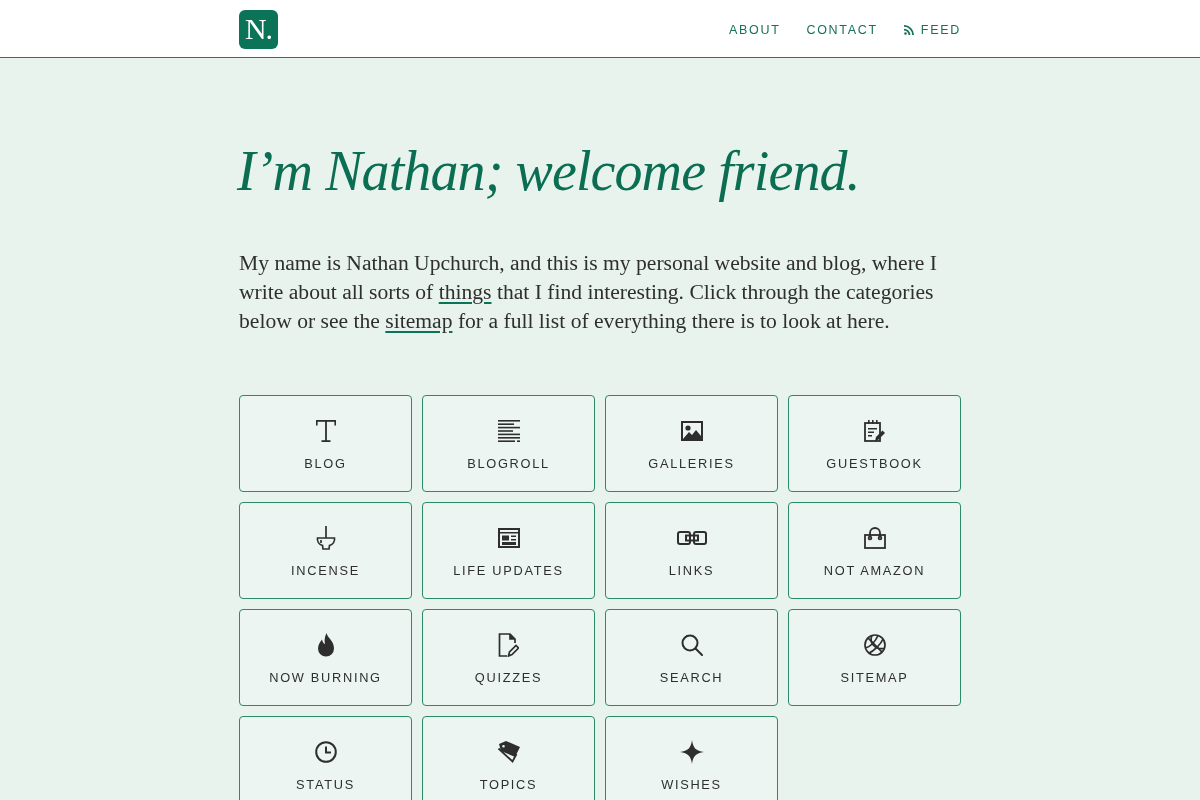 The width and height of the screenshot is (1200, 800). I want to click on image-icon, so click(691, 431).